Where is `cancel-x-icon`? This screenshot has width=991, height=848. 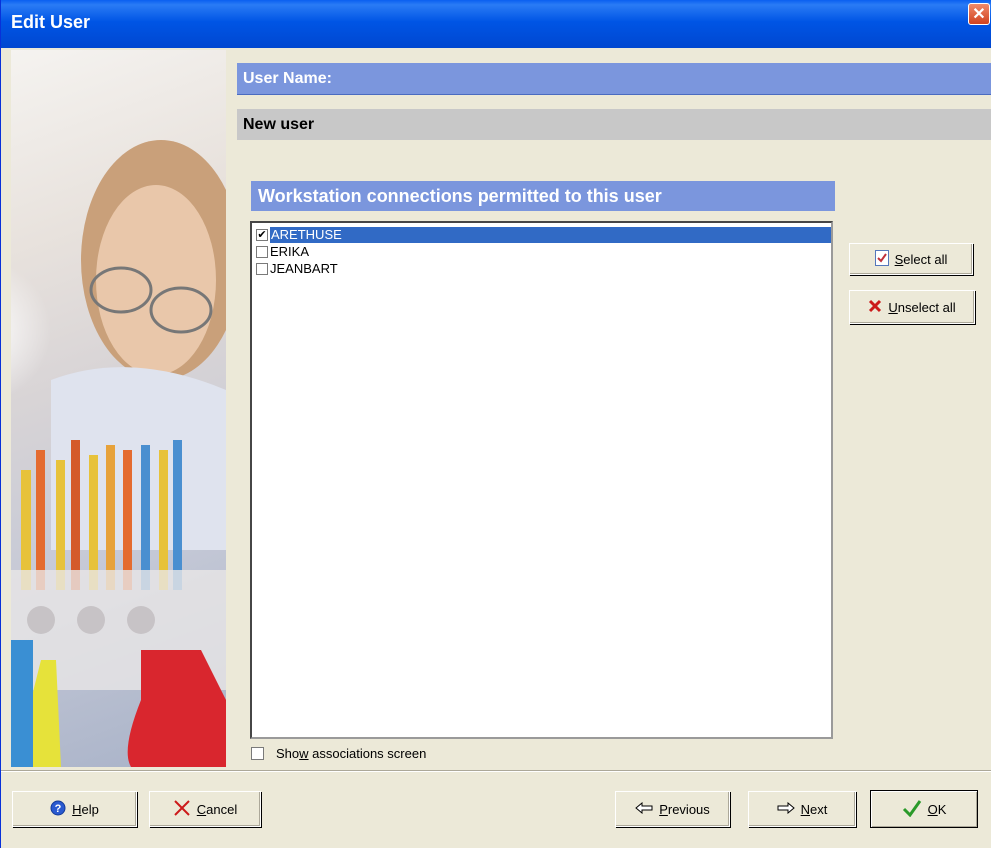
cancel-x-icon is located at coordinates (182, 809).